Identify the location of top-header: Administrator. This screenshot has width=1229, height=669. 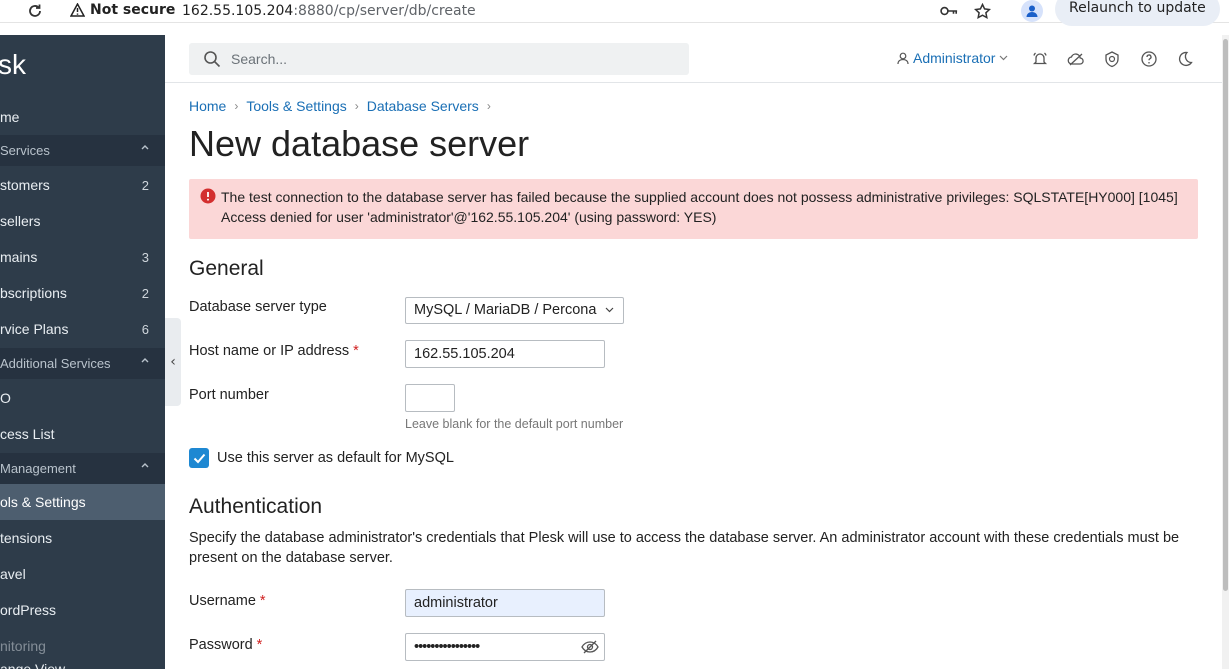
(697, 59).